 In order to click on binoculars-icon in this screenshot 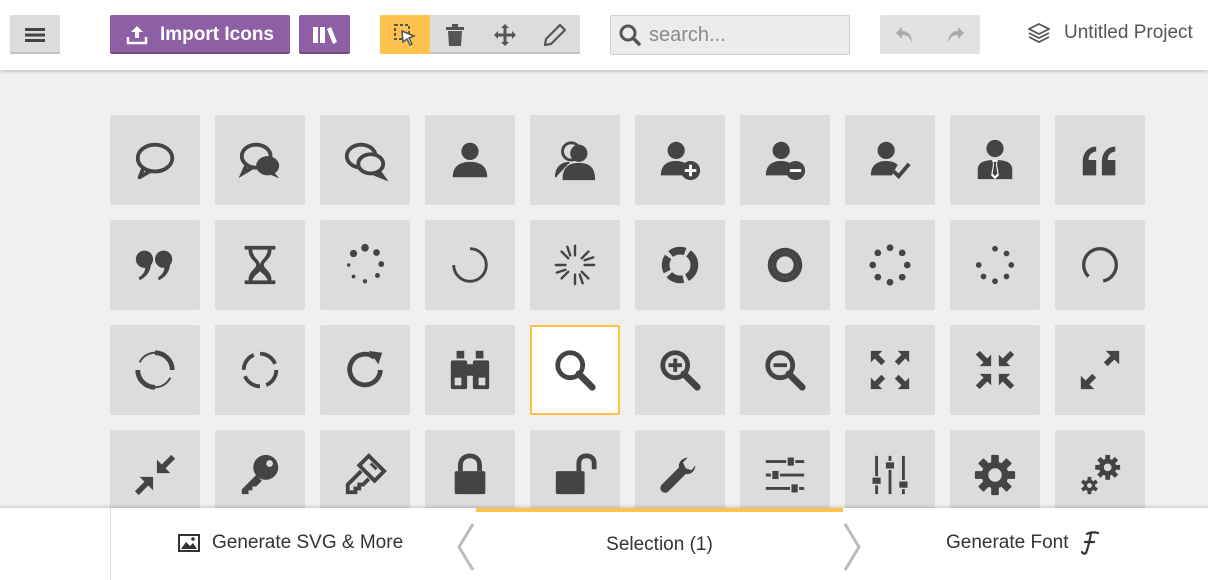, I will do `click(470, 370)`.